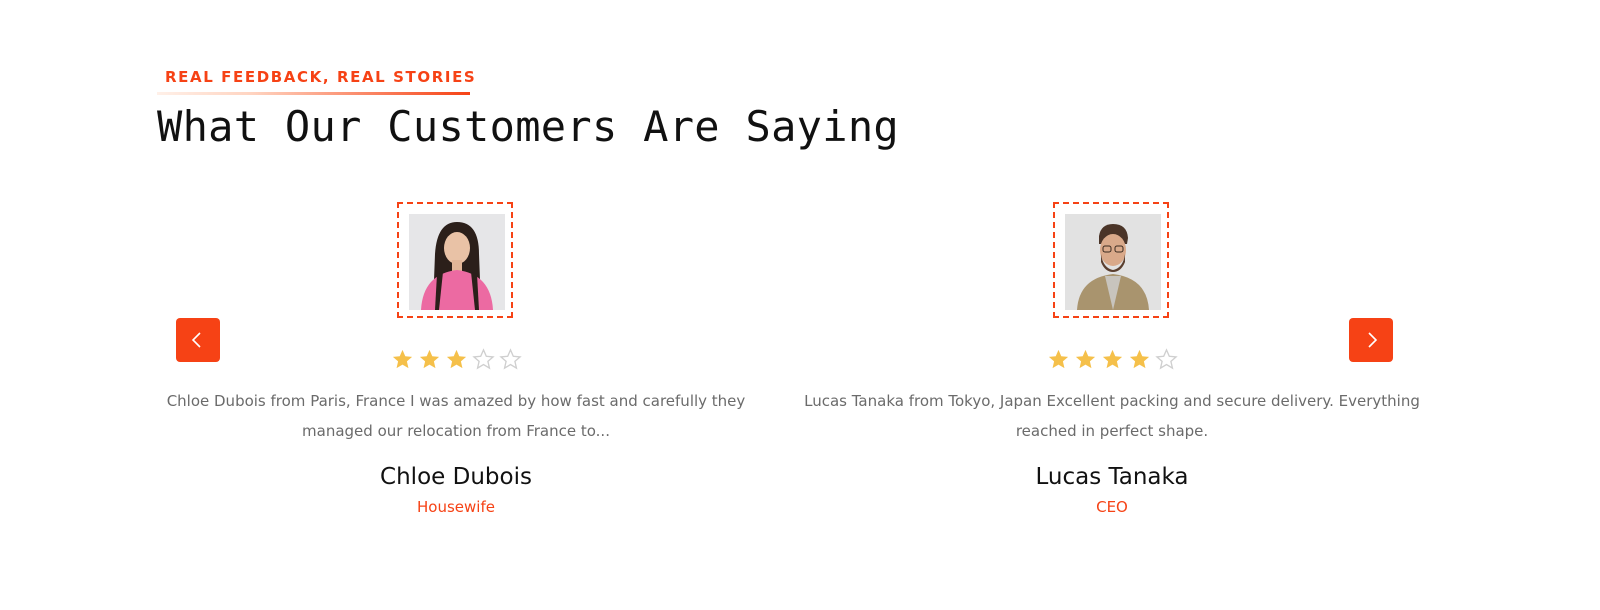  I want to click on eyebrow-underline, so click(313, 93).